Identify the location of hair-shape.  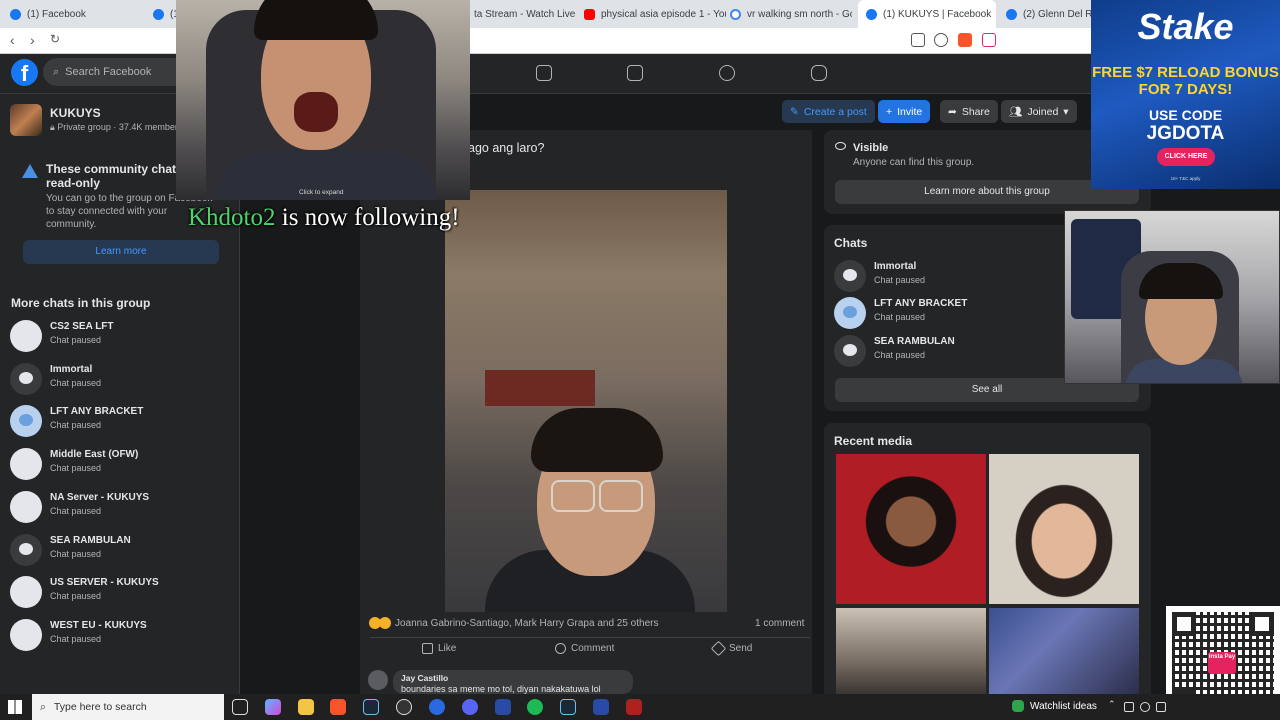
(597, 440).